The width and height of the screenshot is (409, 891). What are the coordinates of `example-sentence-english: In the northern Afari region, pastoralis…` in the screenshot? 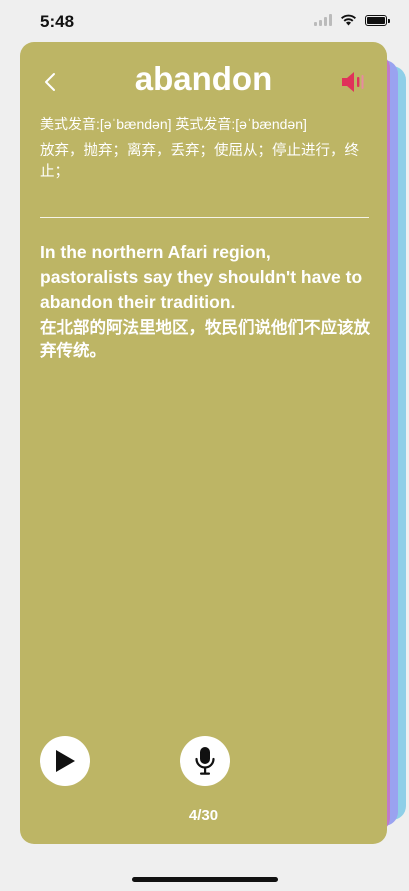 It's located at (201, 277).